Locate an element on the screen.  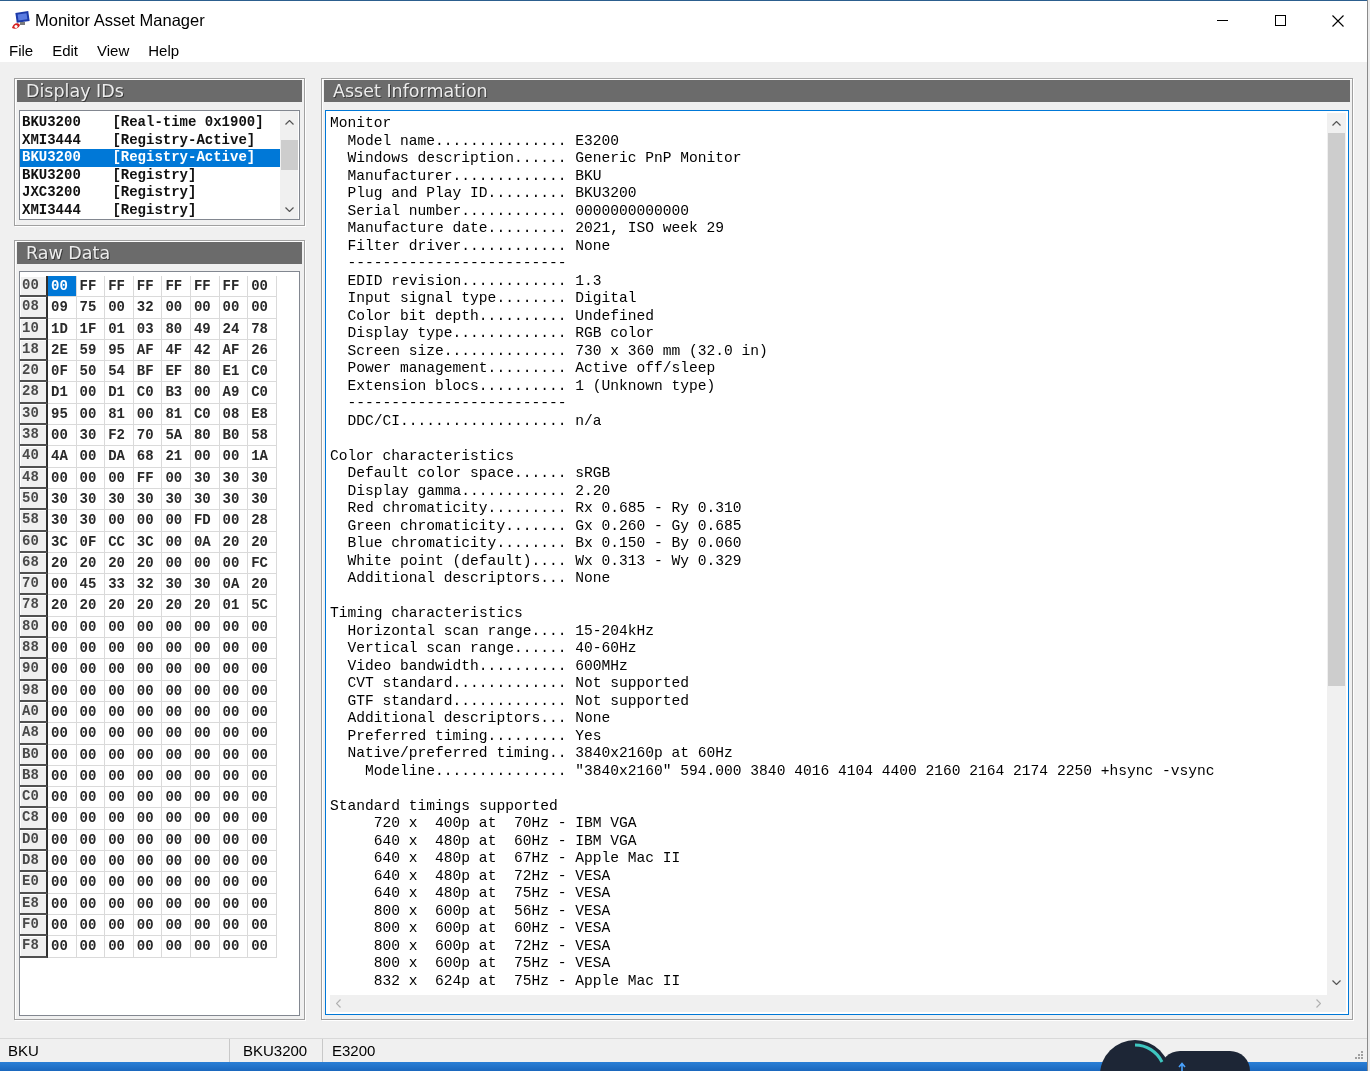
list-item: BKU3200 [Registry] is located at coordinates (150, 175).